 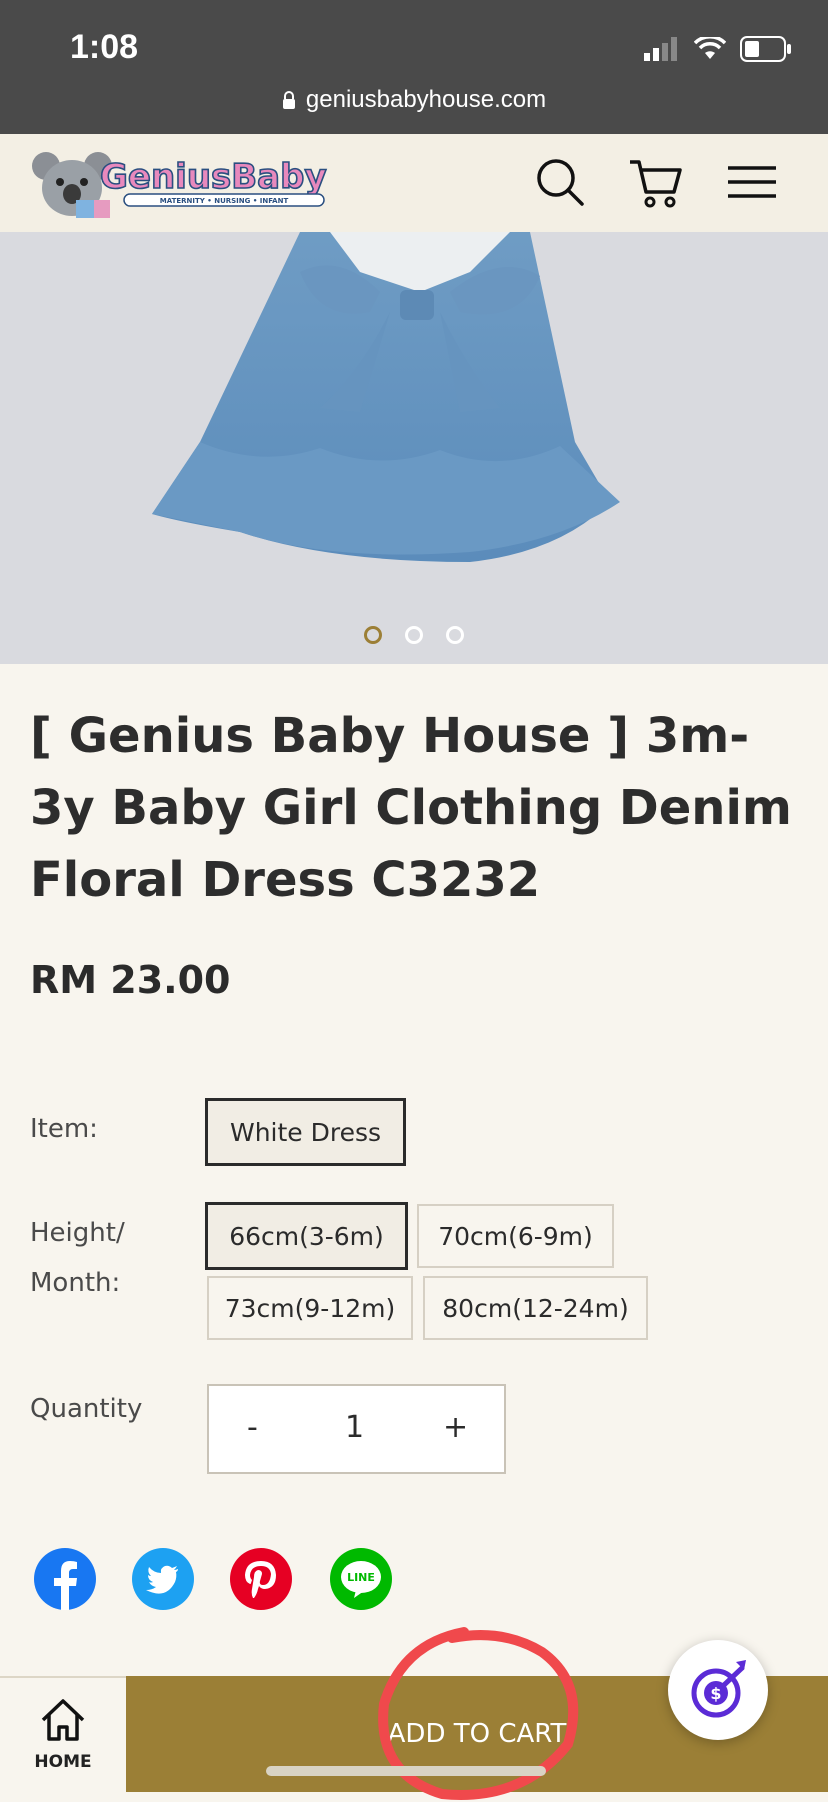 I want to click on signal-icon, so click(x=660, y=49).